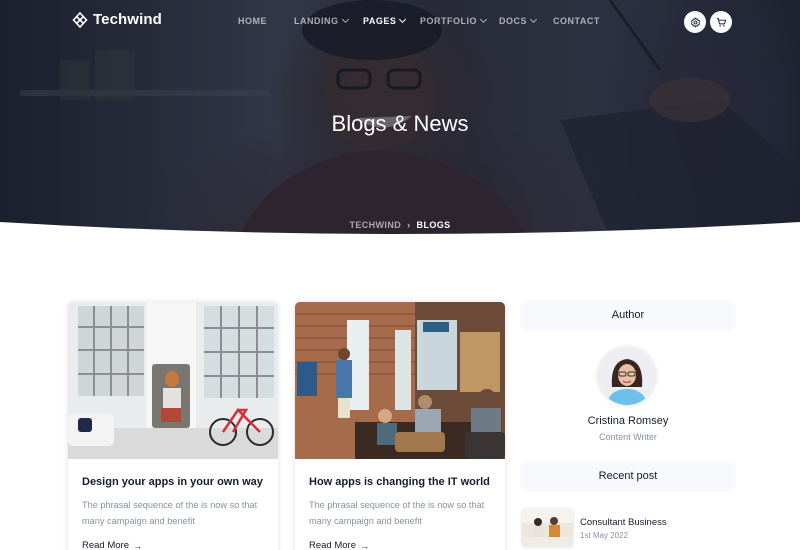 The height and width of the screenshot is (550, 800). I want to click on page-title: Blogs & News, so click(400, 123).